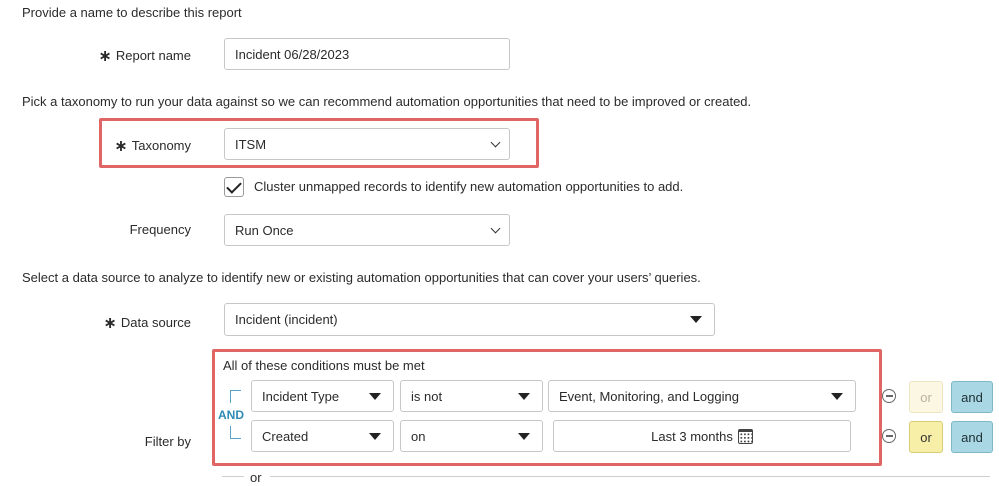  What do you see at coordinates (160, 229) in the screenshot?
I see `frequency-label: Frequency` at bounding box center [160, 229].